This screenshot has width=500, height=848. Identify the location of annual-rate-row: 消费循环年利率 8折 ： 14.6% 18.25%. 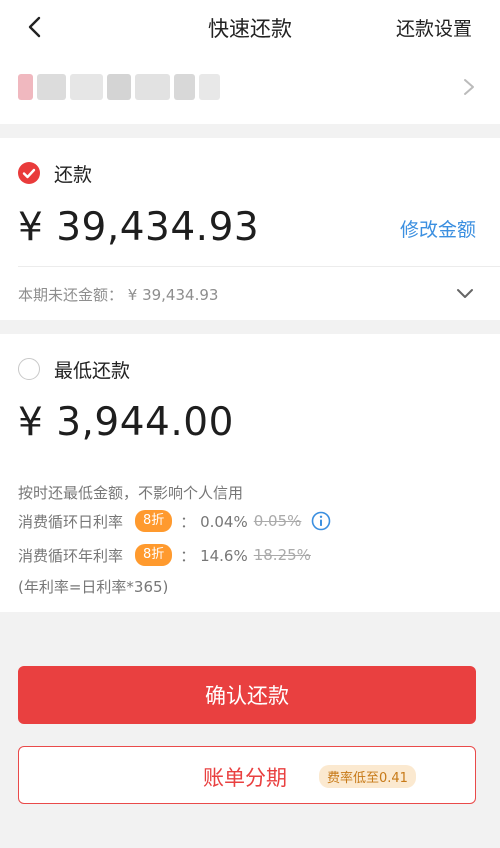
(164, 555).